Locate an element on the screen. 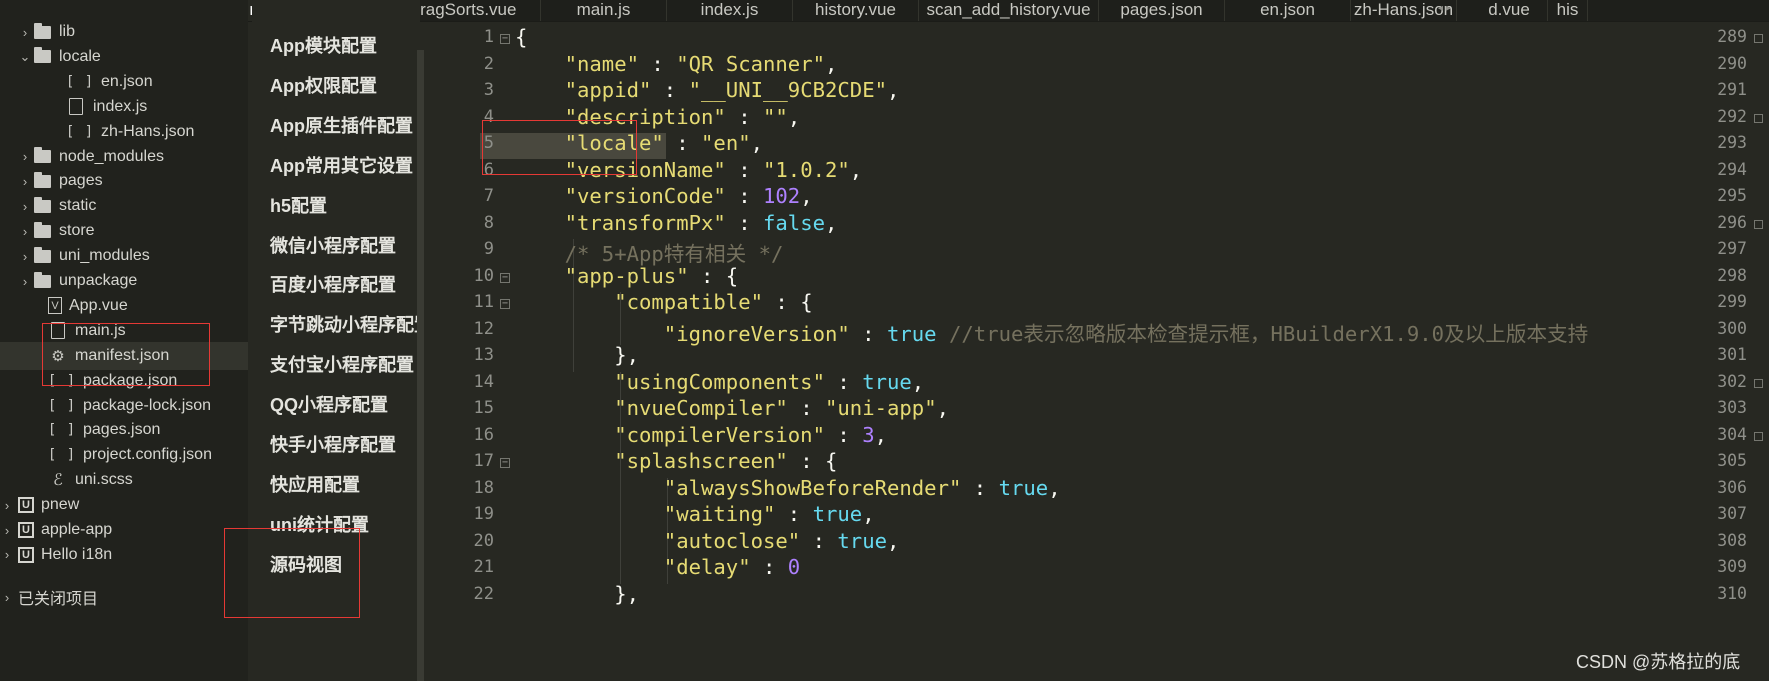 The height and width of the screenshot is (681, 1769). tree-item-unpackage: › unpackage is located at coordinates (124, 281).